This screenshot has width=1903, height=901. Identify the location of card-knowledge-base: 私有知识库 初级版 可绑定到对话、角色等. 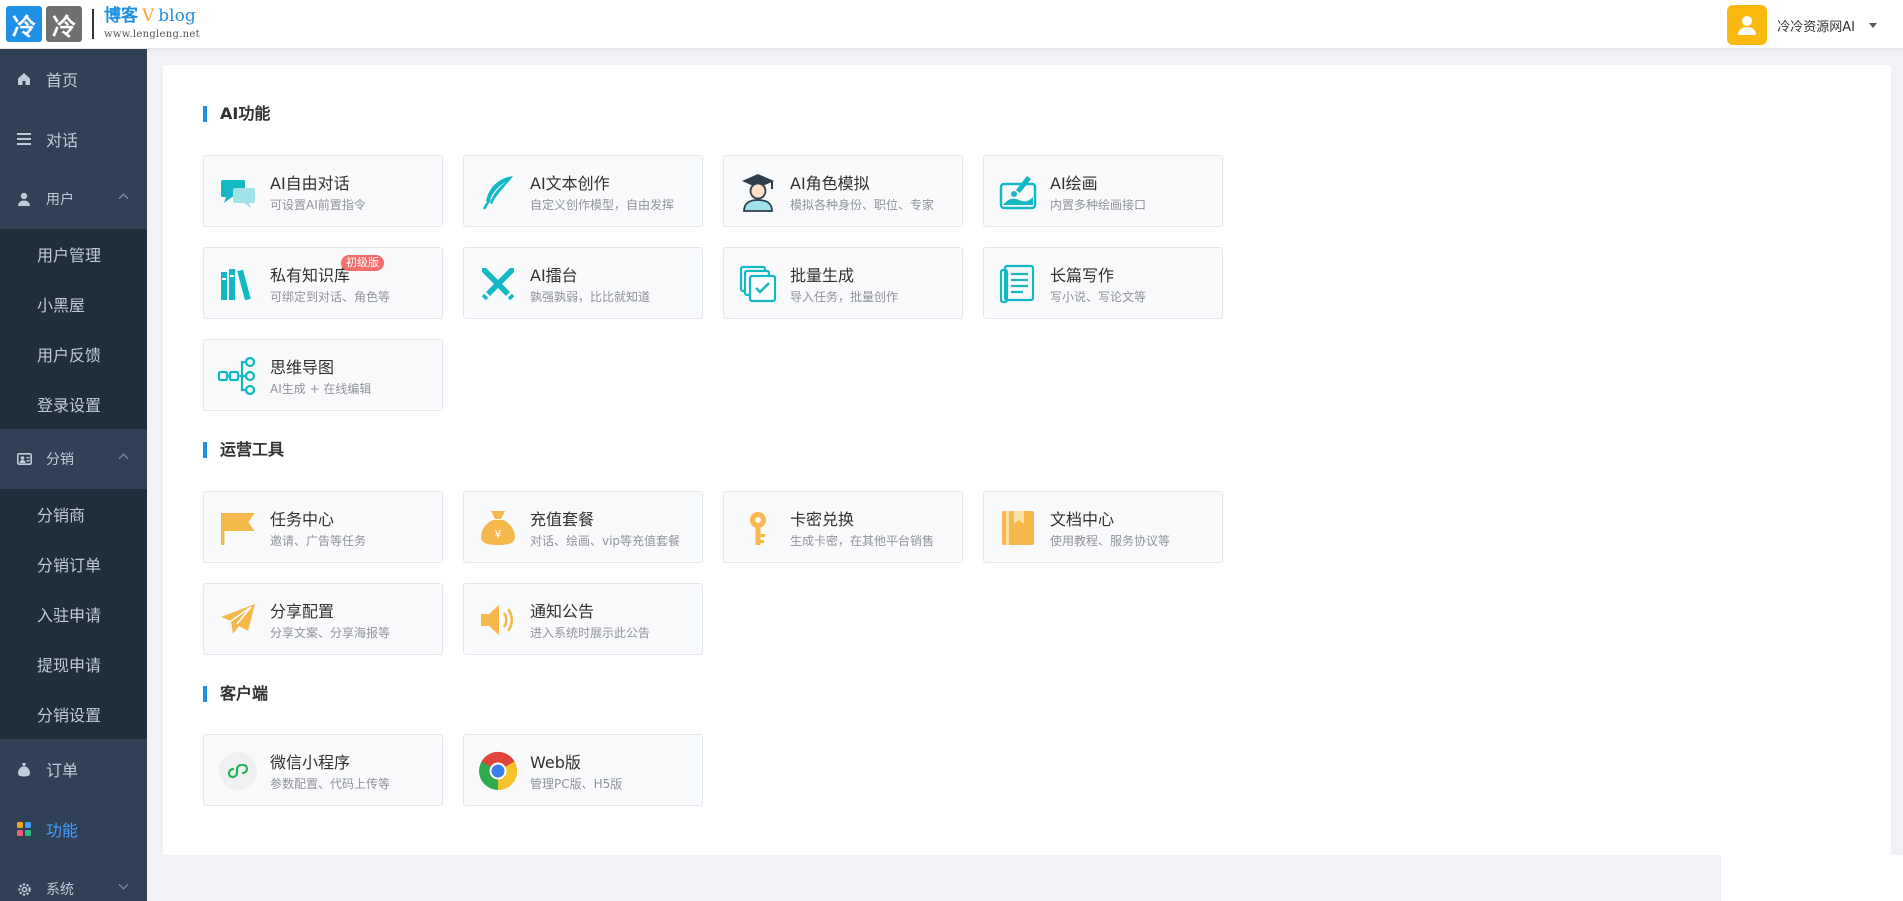
(323, 283).